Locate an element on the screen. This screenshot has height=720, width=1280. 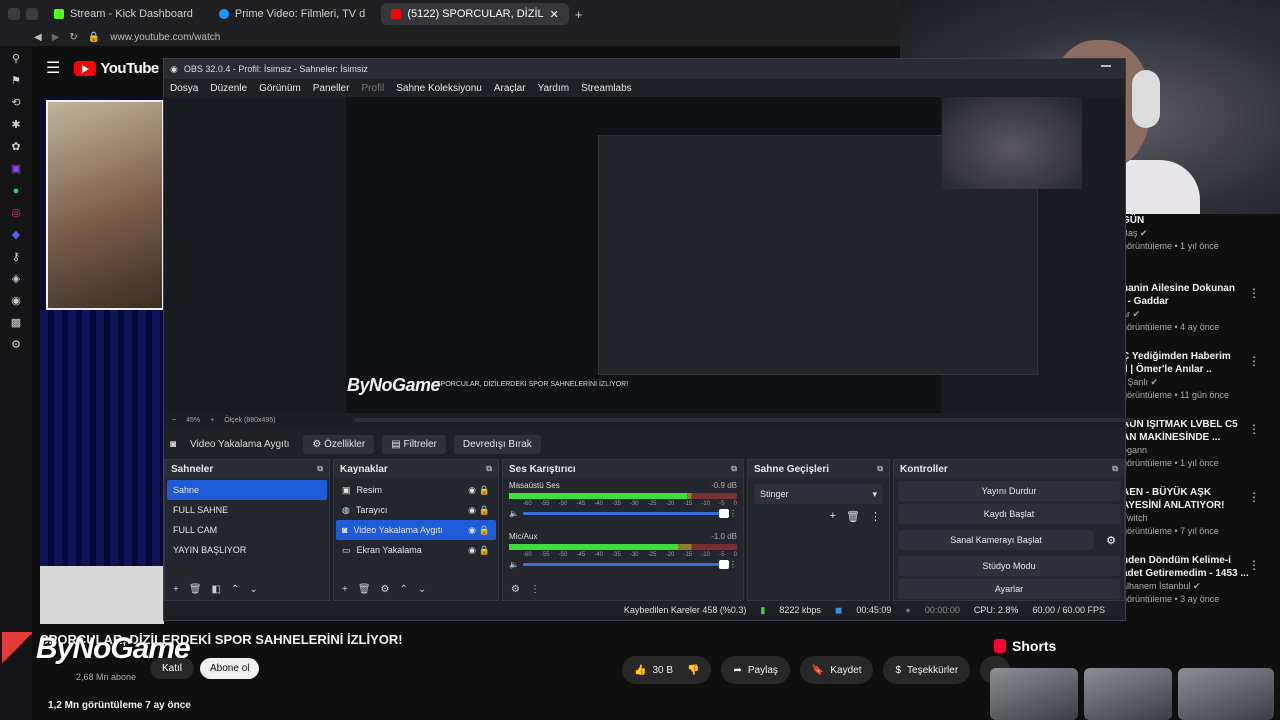
twitch-icon: ▣ is located at coordinates (16, 169).